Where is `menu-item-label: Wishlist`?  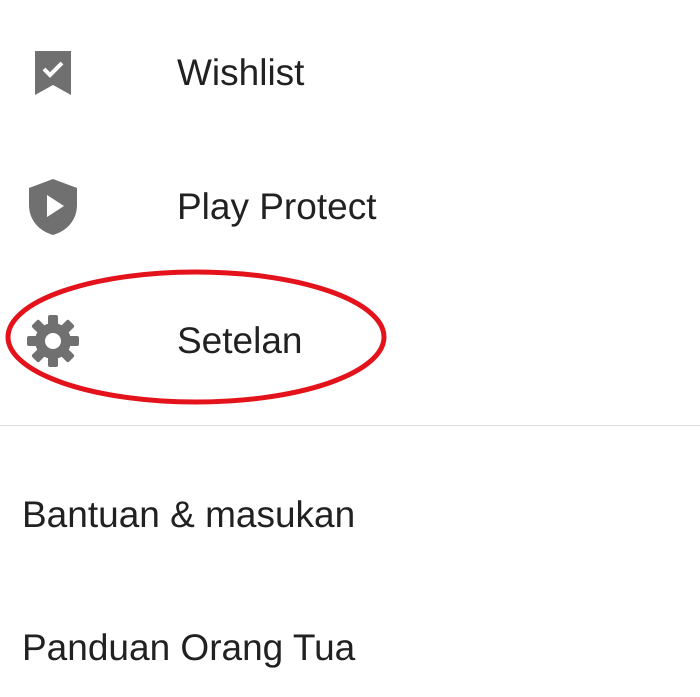 menu-item-label: Wishlist is located at coordinates (240, 73).